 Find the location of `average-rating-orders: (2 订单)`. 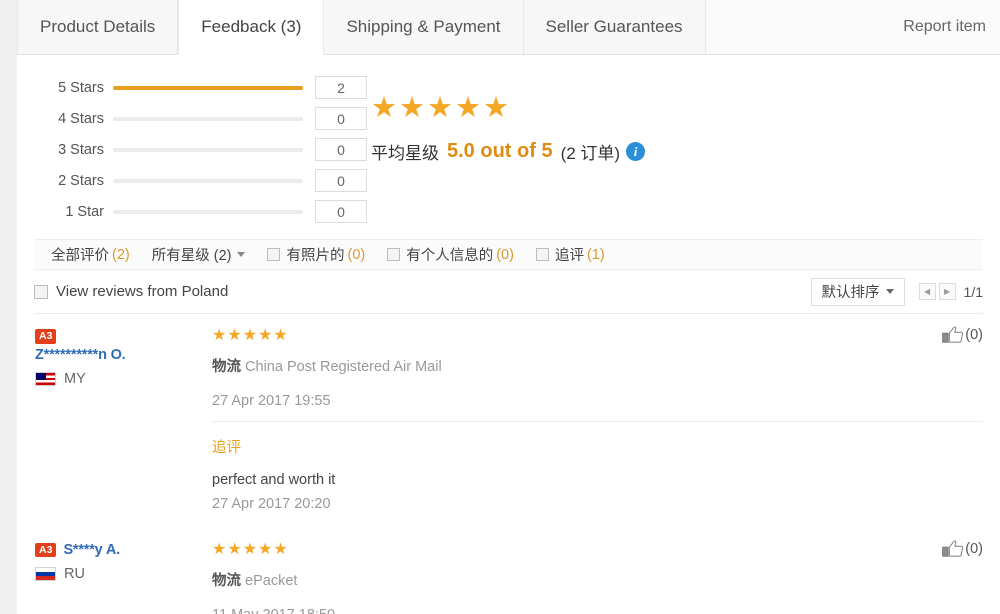

average-rating-orders: (2 订单) is located at coordinates (590, 153).